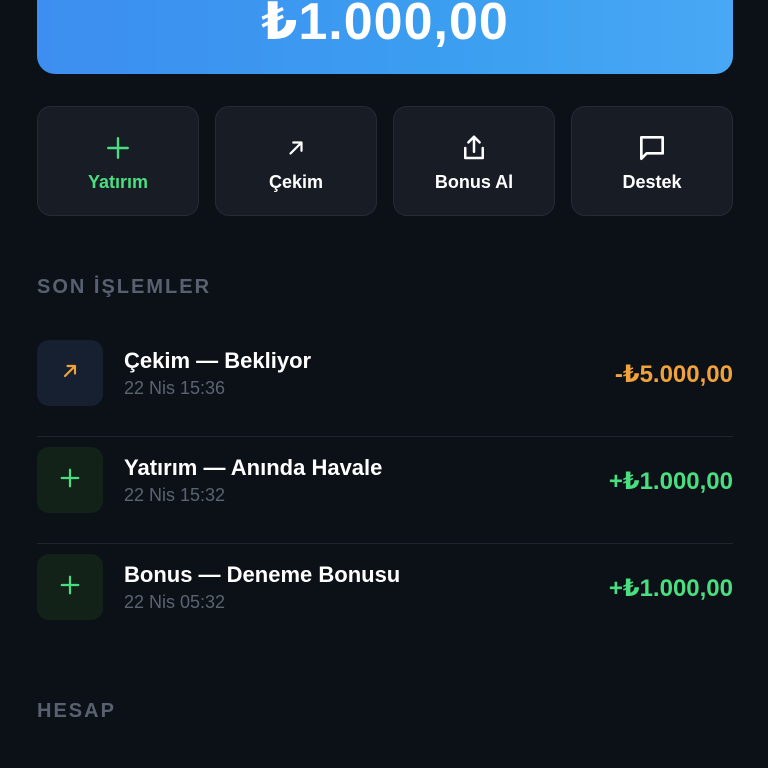 The width and height of the screenshot is (768, 768). Describe the element at coordinates (118, 181) in the screenshot. I see `deposit-label: Yatırım` at that location.